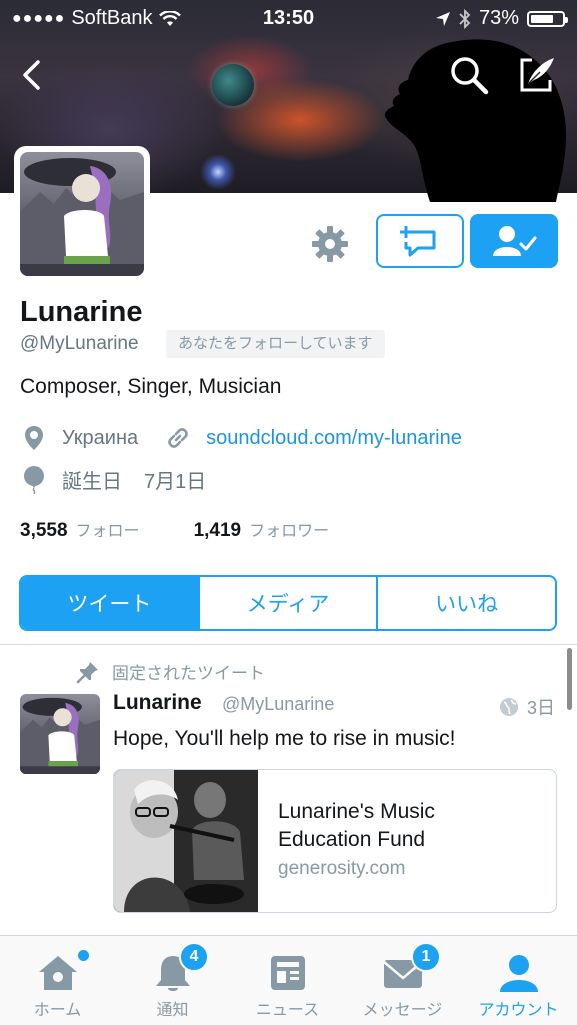 This screenshot has height=1025, width=577. I want to click on news-icon, so click(287, 973).